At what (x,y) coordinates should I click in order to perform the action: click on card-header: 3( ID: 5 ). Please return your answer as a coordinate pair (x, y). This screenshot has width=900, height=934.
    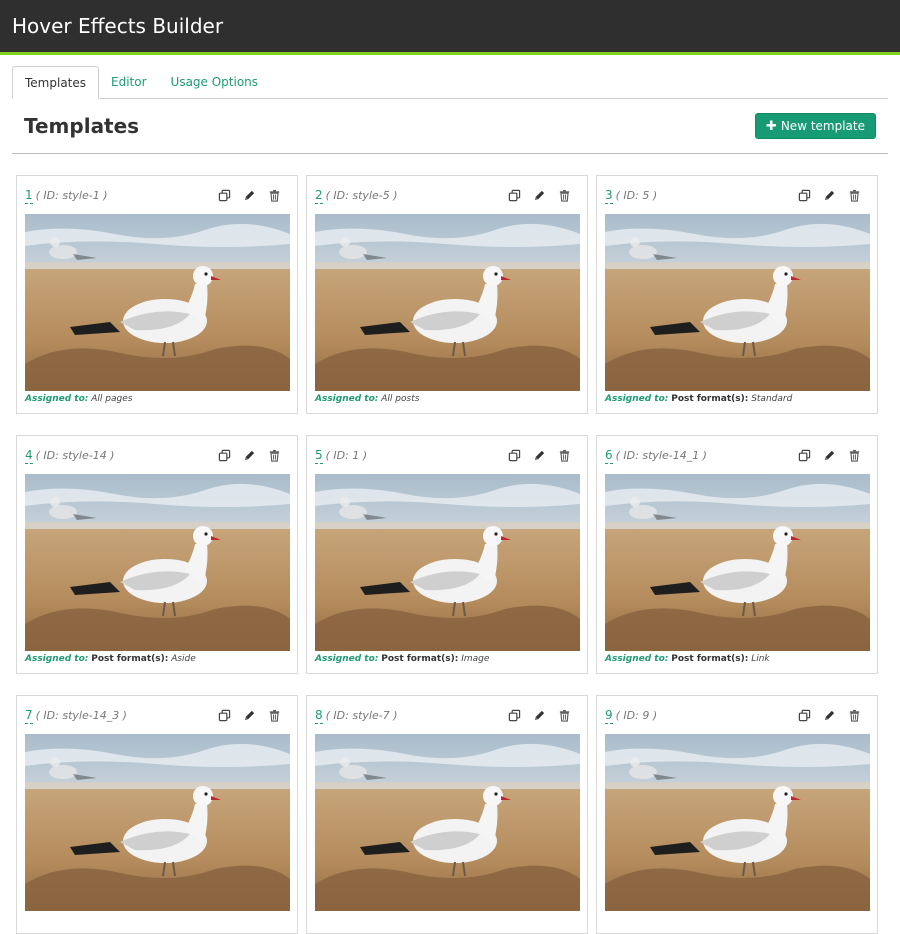
    Looking at the image, I should click on (737, 195).